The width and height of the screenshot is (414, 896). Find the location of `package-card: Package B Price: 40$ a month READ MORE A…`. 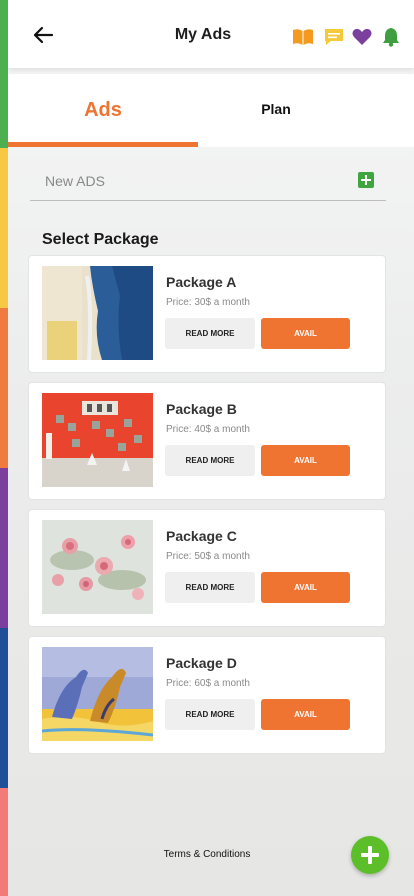

package-card: Package B Price: 40$ a month READ MORE A… is located at coordinates (207, 441).